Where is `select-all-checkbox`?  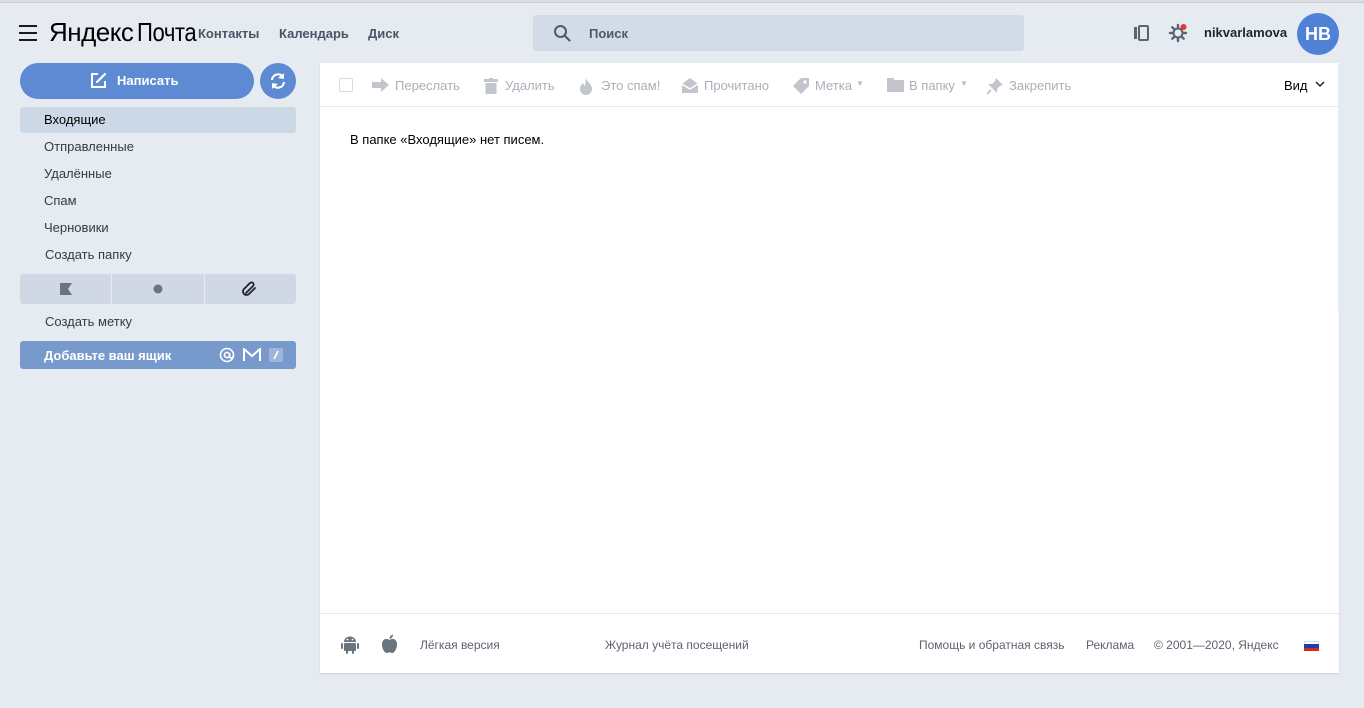
select-all-checkbox is located at coordinates (346, 85).